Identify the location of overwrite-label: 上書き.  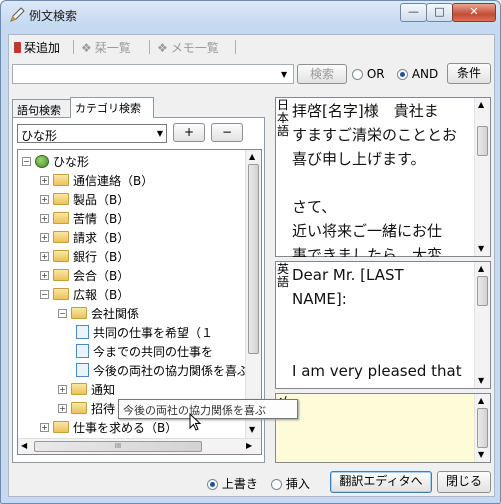
(239, 484).